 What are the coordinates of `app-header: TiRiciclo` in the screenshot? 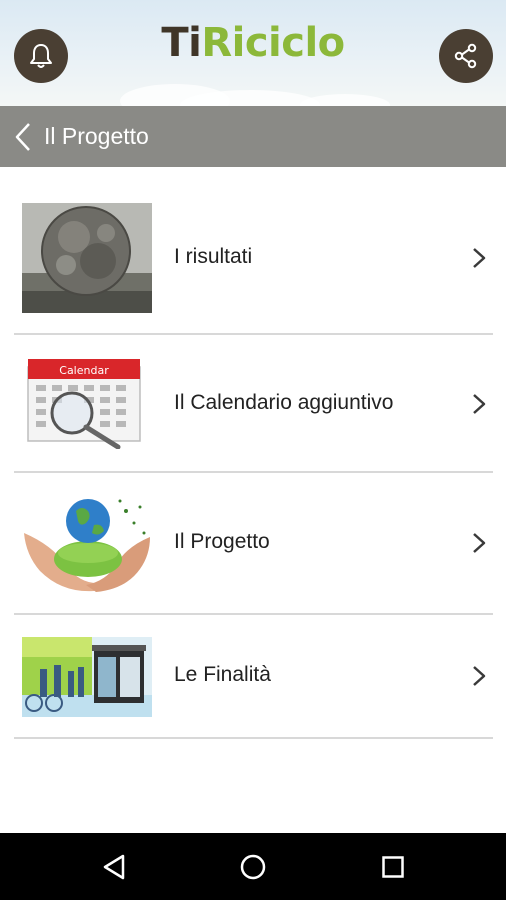 It's located at (253, 53).